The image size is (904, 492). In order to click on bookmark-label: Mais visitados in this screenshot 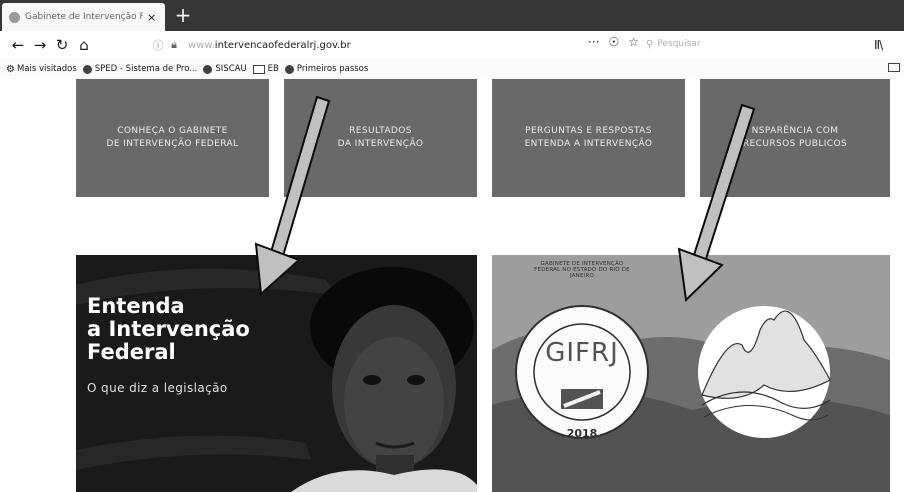, I will do `click(46, 69)`.